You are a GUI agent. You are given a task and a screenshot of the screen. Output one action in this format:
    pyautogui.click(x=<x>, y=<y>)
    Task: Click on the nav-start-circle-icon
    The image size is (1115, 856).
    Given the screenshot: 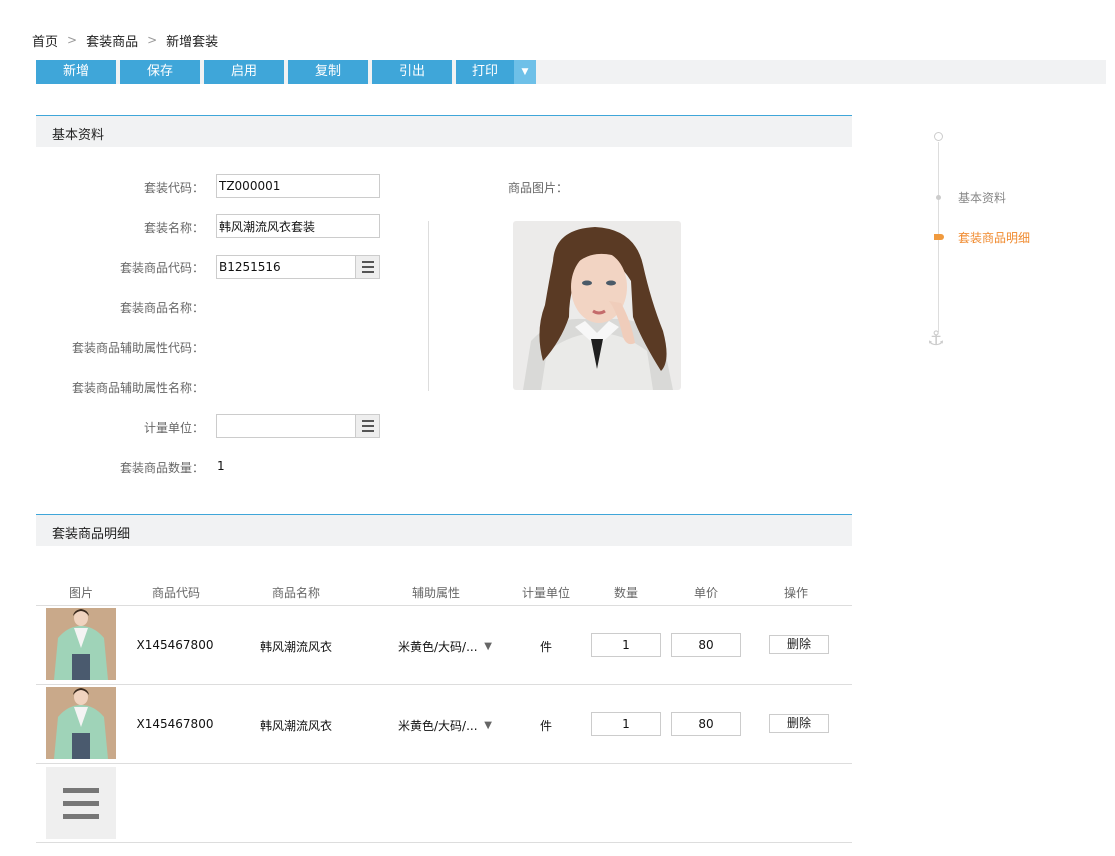 What is the action you would take?
    pyautogui.click(x=938, y=136)
    